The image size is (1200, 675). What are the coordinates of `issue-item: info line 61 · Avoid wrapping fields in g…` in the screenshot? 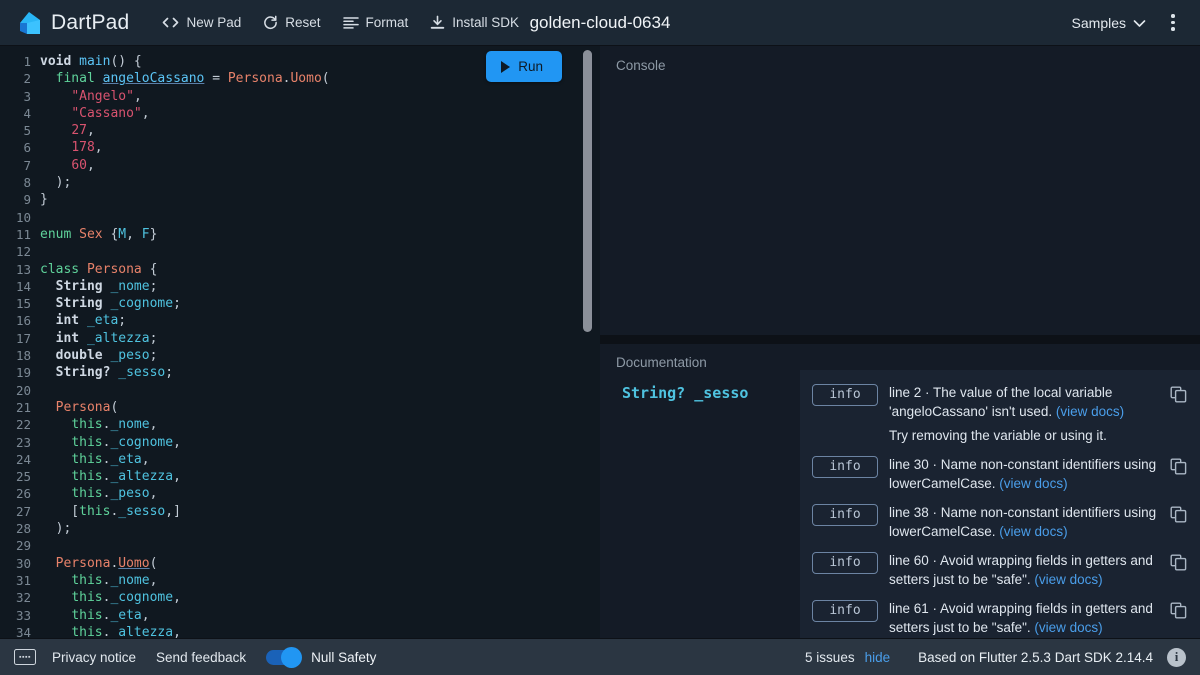 It's located at (1001, 616).